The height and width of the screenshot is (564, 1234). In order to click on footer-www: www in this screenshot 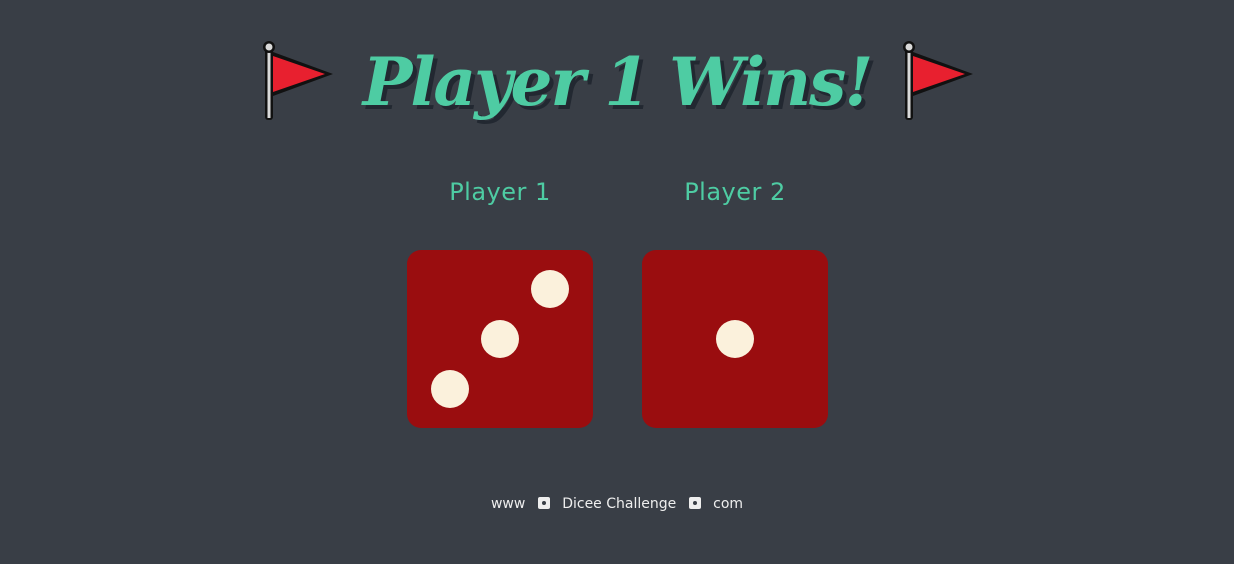, I will do `click(508, 504)`.